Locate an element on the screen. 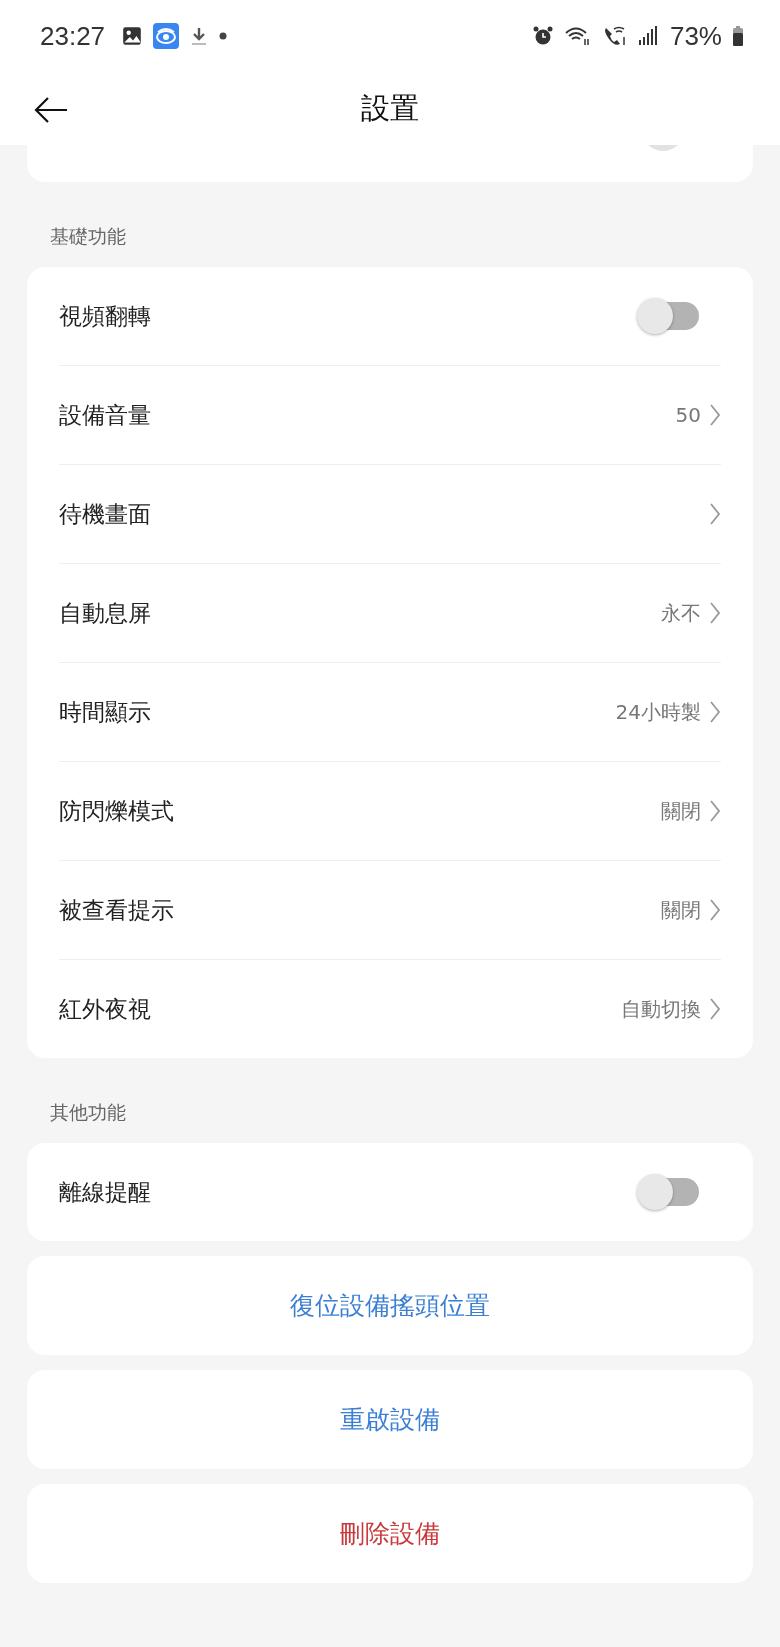  row-value: 50 is located at coordinates (688, 415).